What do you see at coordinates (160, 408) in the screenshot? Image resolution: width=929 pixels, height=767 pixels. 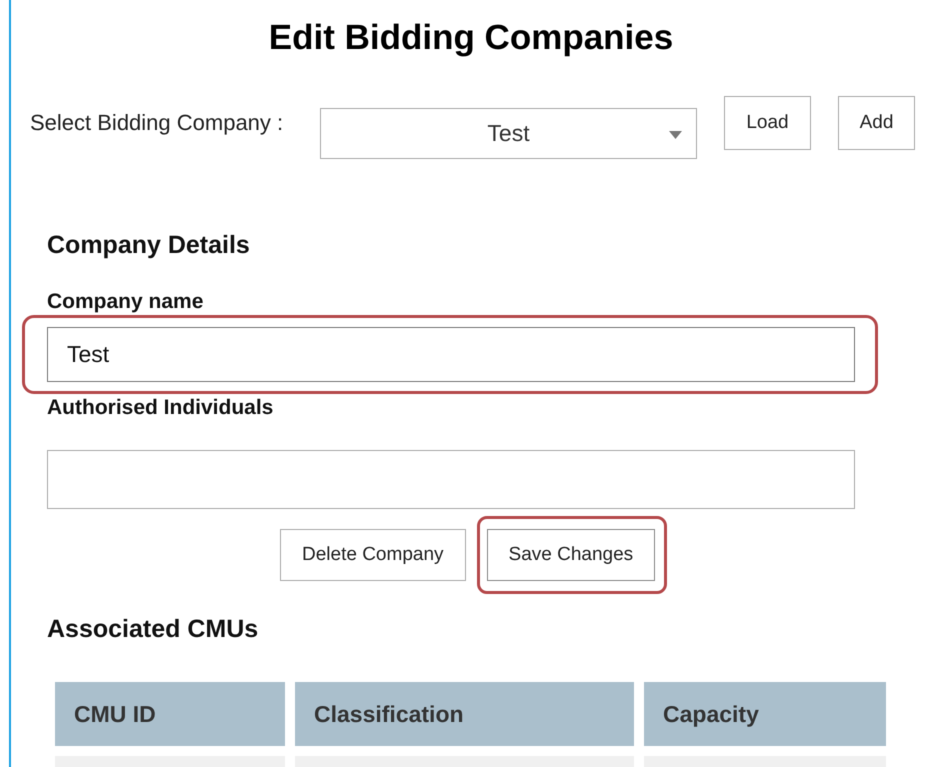 I see `field-label: Authorised Individuals` at bounding box center [160, 408].